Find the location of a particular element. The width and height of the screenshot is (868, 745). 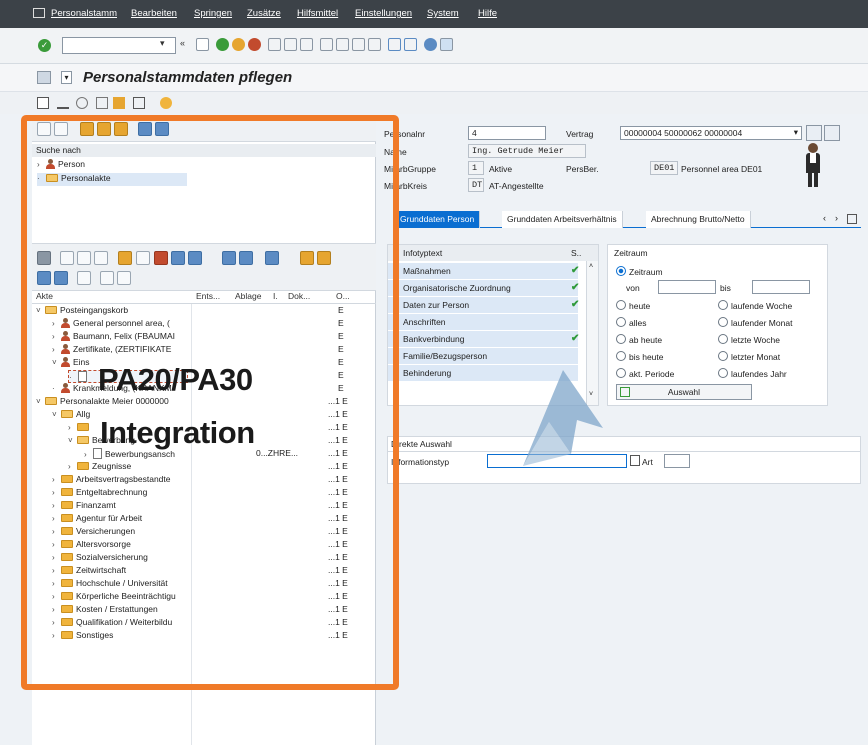

overlay-title-line-1: PA20/PA30 is located at coordinates (175, 379).